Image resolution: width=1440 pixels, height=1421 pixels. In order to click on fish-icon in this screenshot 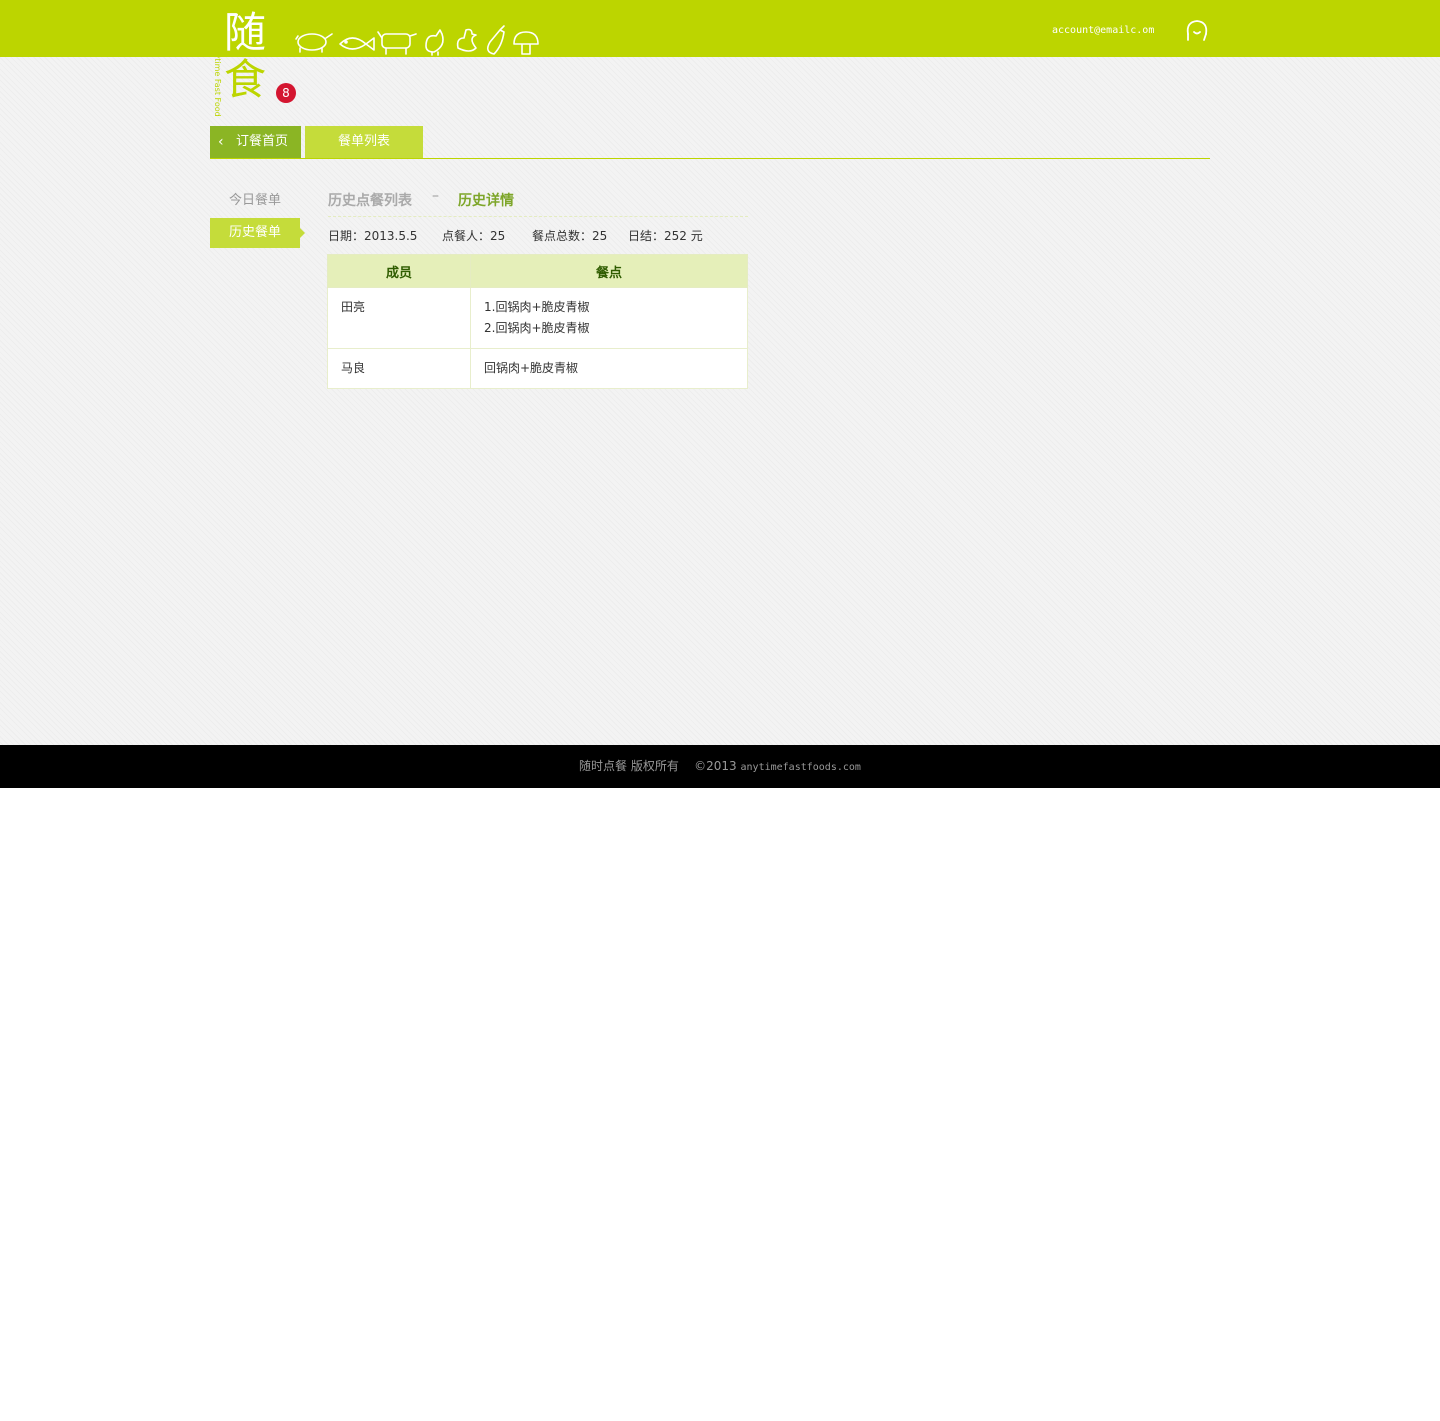, I will do `click(357, 44)`.